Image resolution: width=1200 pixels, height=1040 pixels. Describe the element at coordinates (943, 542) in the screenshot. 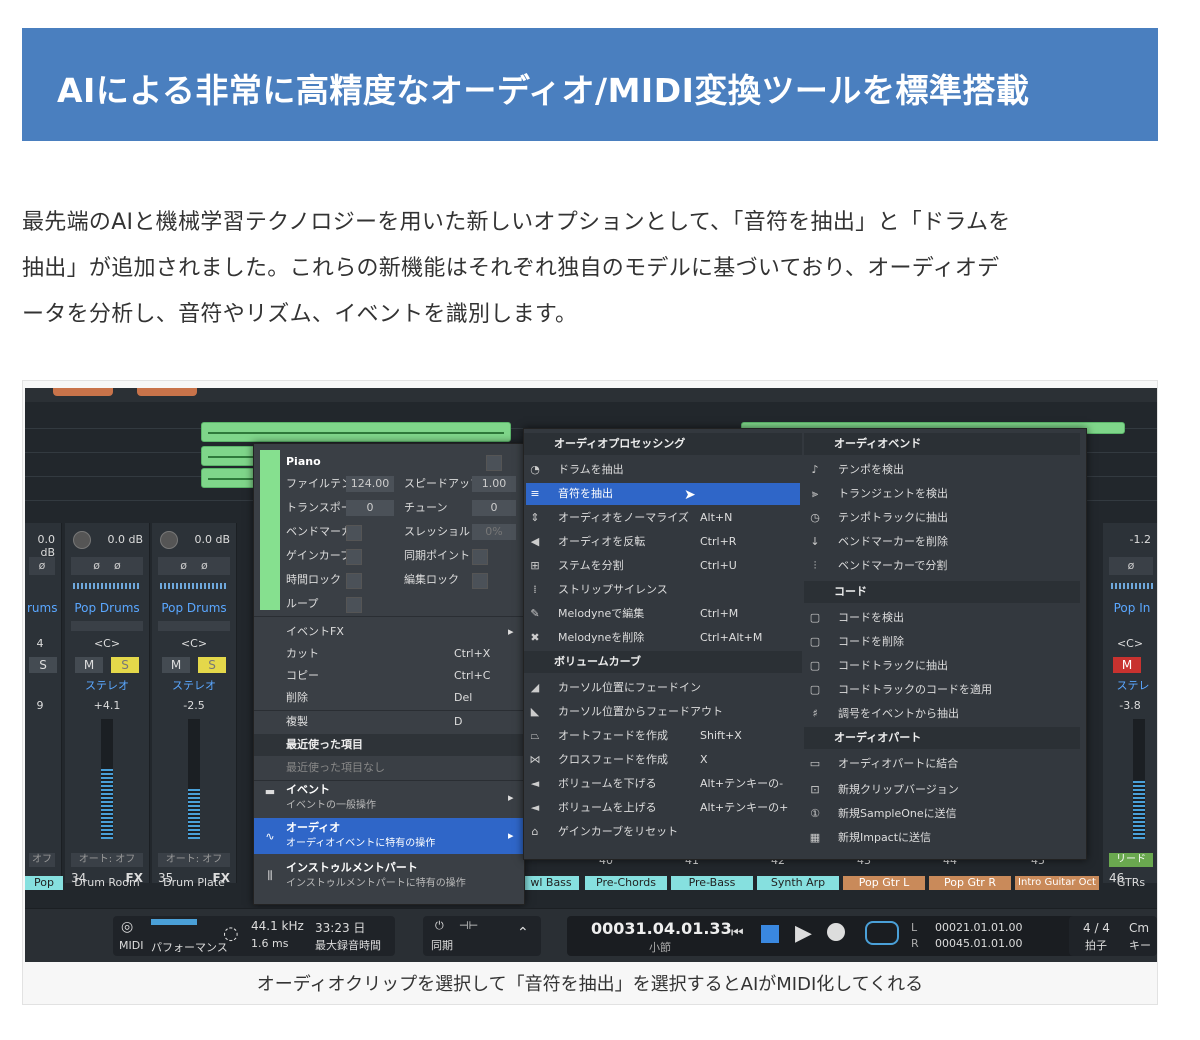

I see `menu-item-remove-bend-markers: ↓ ベンドマーカーを削除` at that location.